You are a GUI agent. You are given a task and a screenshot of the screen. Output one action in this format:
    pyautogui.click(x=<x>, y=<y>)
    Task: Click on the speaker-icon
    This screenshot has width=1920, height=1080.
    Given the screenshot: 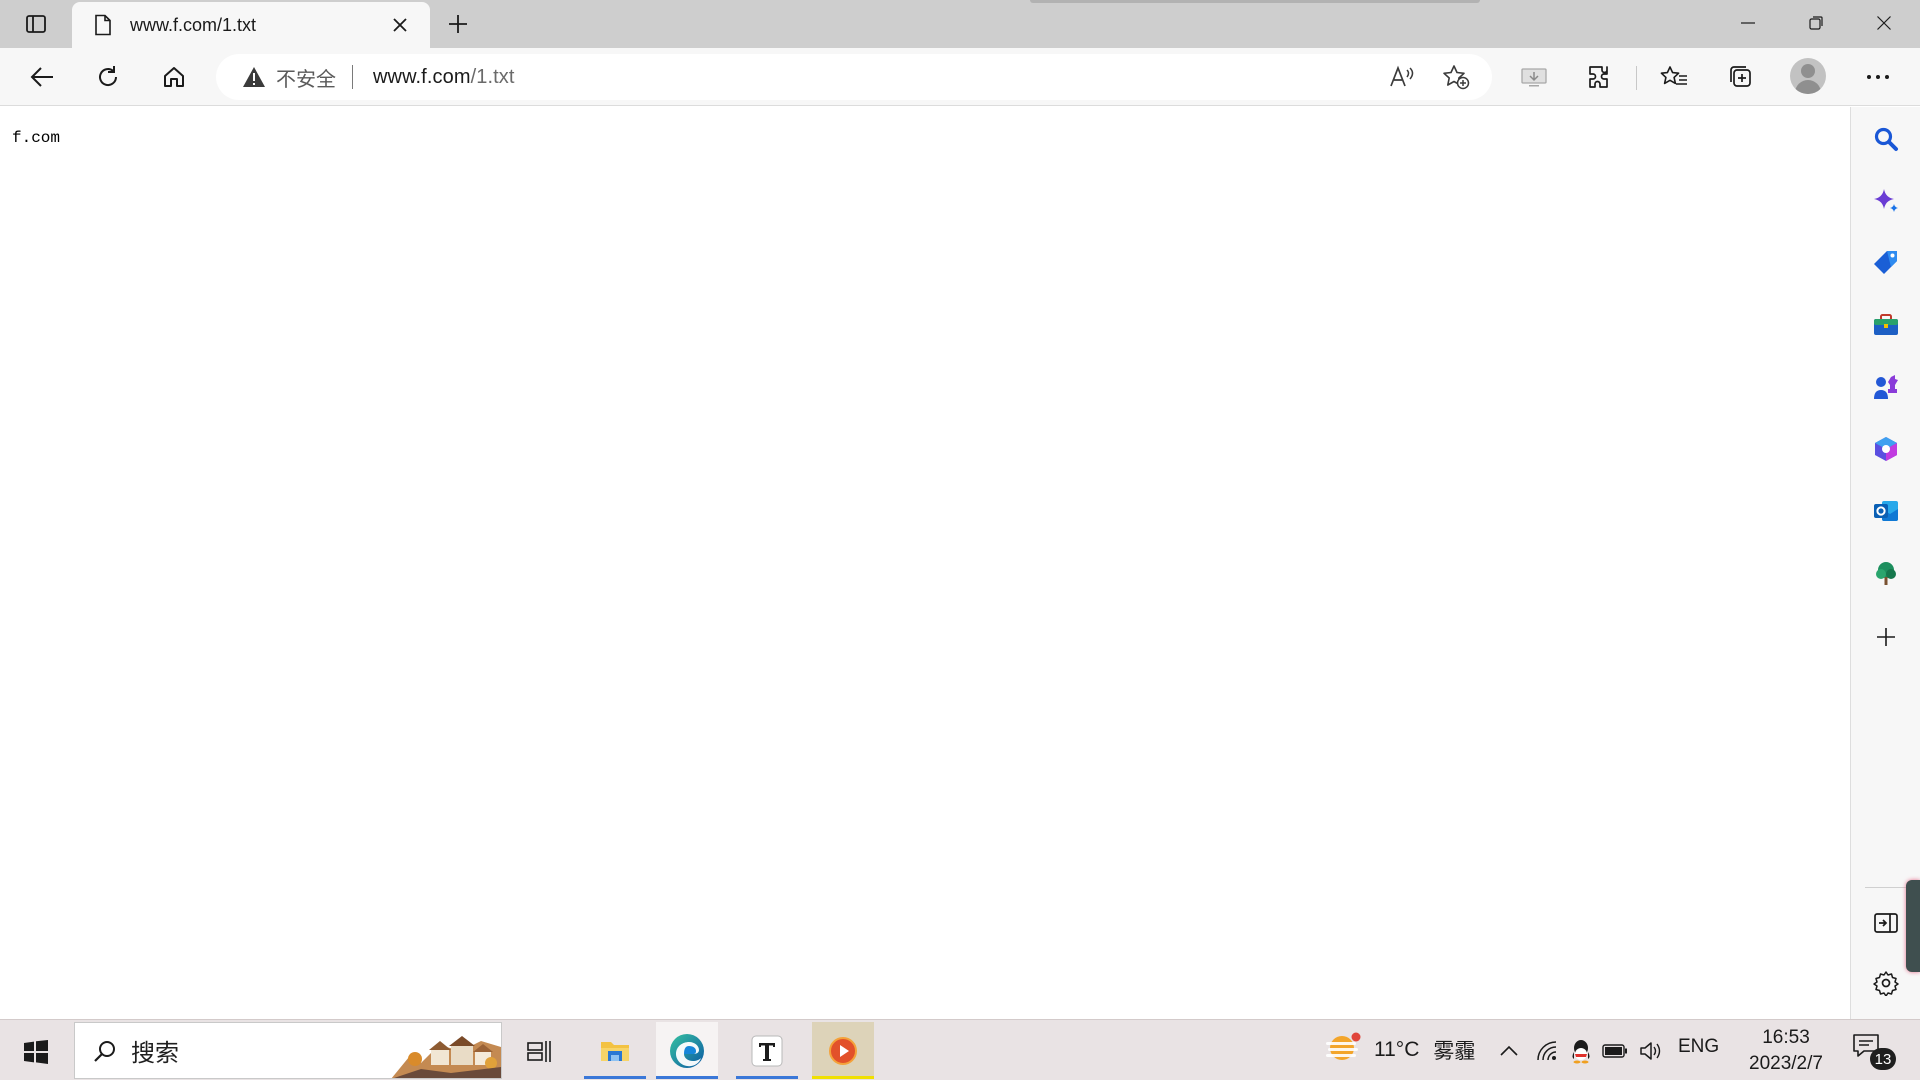 What is the action you would take?
    pyautogui.click(x=1650, y=1051)
    